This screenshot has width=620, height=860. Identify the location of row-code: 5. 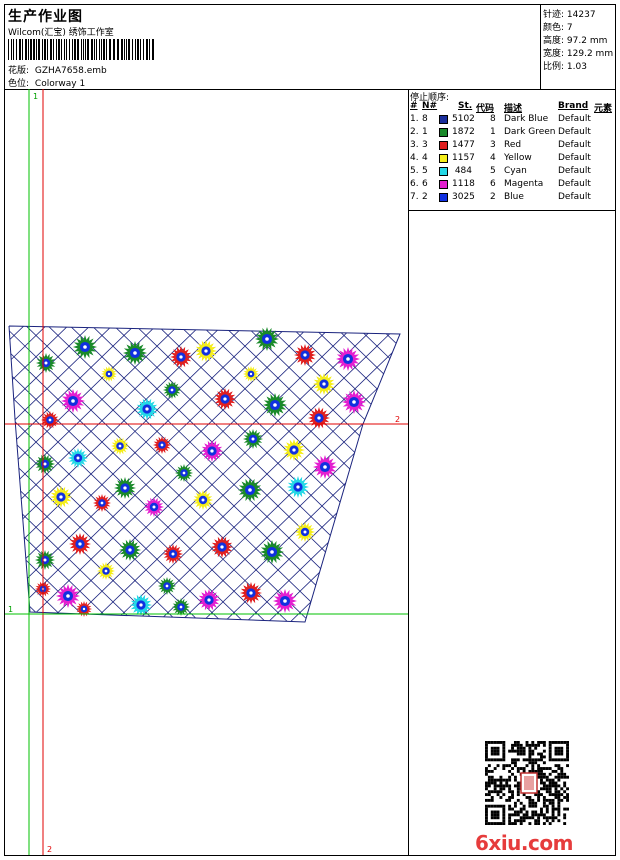
(493, 171).